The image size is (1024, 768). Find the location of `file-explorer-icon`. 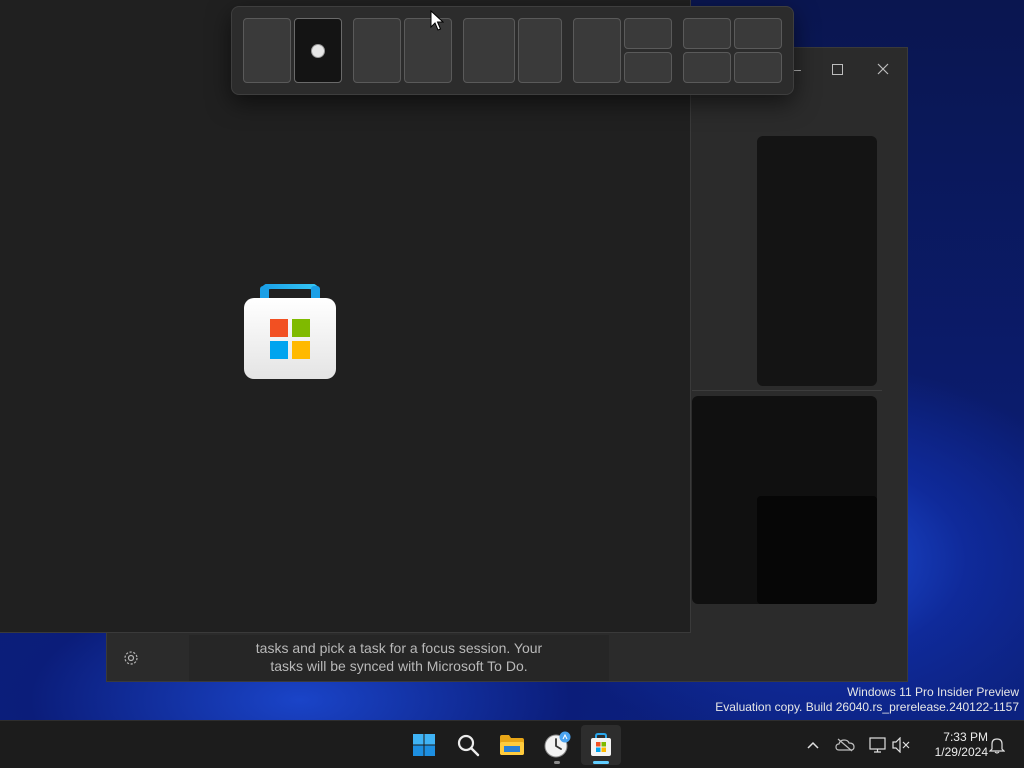

file-explorer-icon is located at coordinates (512, 745).